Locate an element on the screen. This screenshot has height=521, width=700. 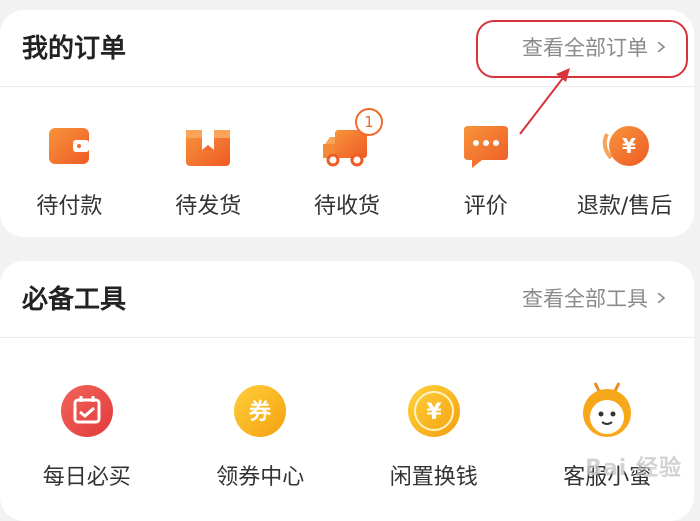
watermark: Bai 经验 is located at coordinates (633, 468).